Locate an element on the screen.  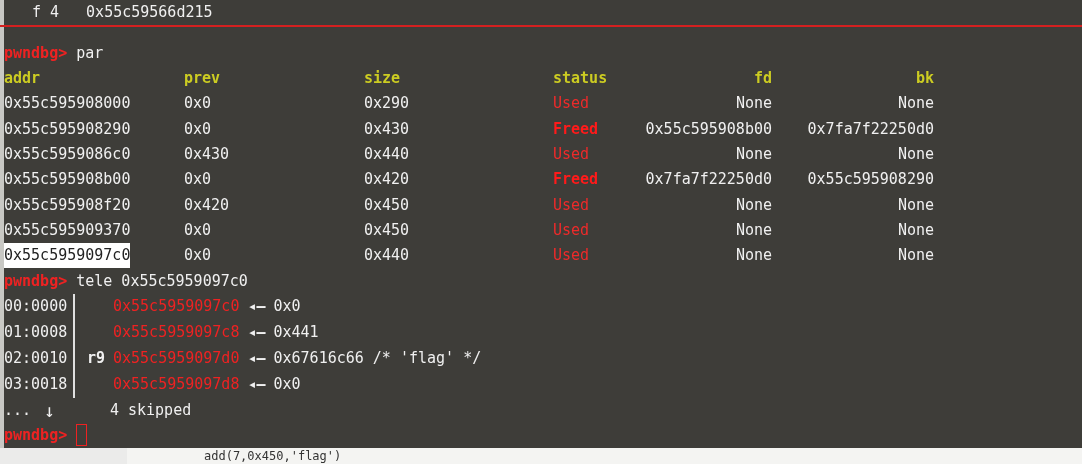
offset-label: 00:0000 is located at coordinates (35, 307).